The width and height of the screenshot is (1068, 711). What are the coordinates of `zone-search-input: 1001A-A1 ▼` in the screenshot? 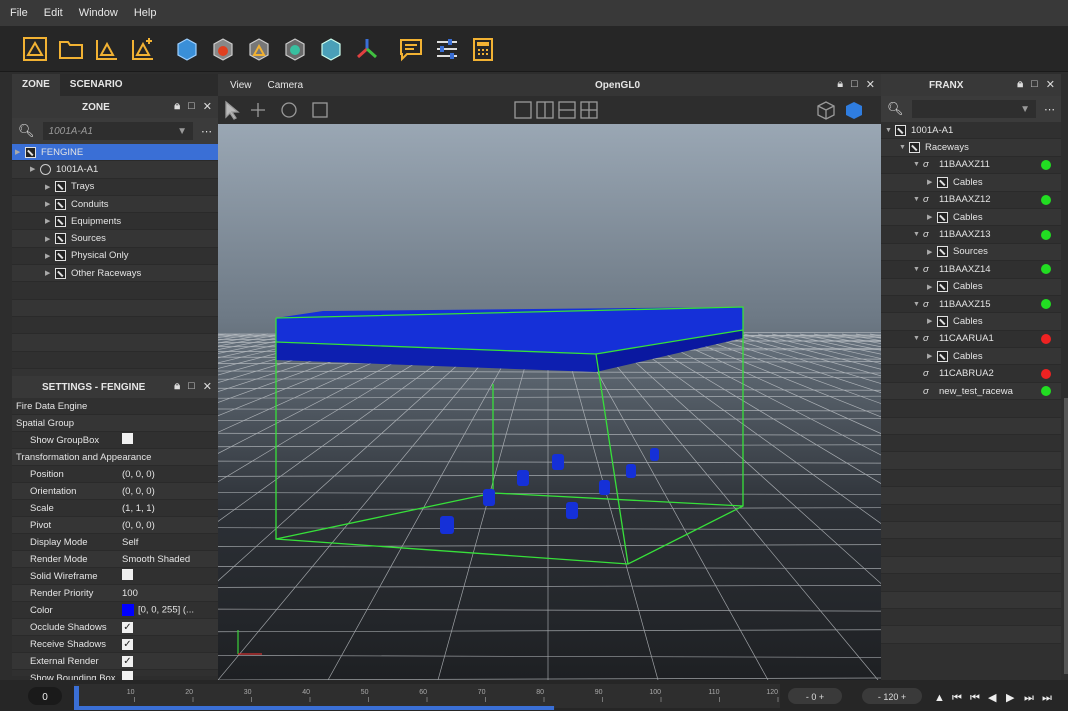 It's located at (117, 131).